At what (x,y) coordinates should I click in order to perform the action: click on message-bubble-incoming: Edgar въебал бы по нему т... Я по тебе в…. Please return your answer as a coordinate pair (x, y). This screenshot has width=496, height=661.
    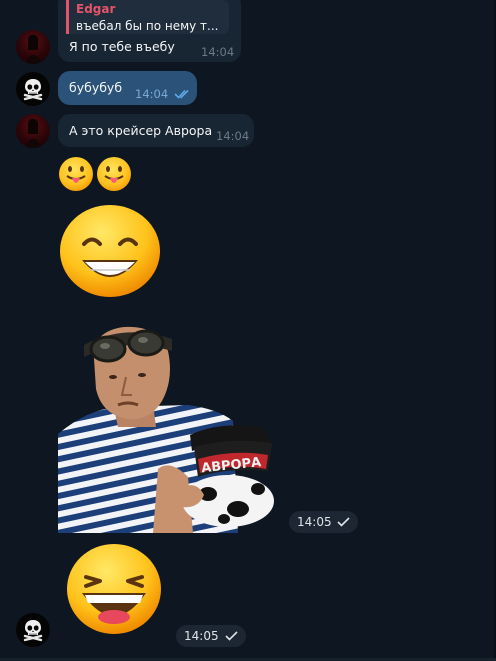
    Looking at the image, I should click on (149, 31).